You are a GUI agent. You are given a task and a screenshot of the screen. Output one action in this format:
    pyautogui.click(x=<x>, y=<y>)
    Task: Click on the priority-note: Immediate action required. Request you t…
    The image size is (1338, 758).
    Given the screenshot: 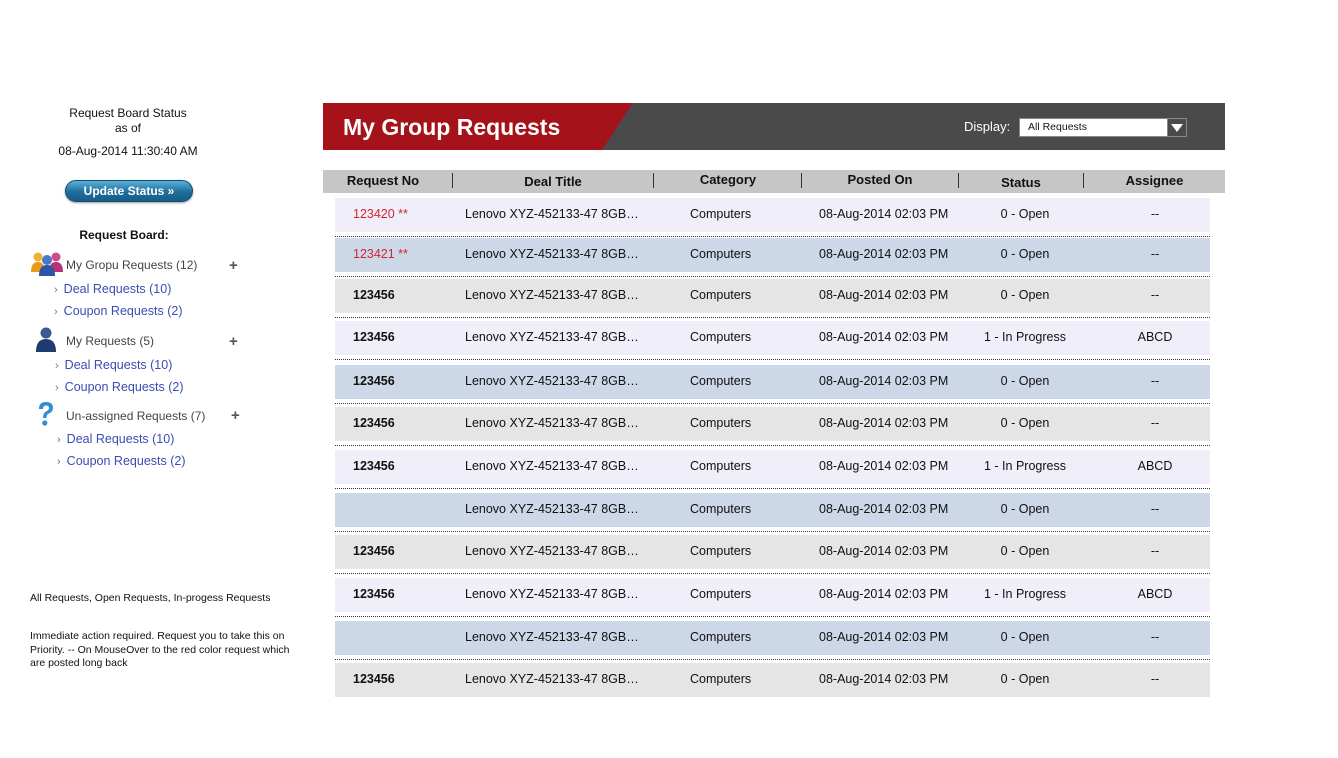 What is the action you would take?
    pyautogui.click(x=160, y=649)
    